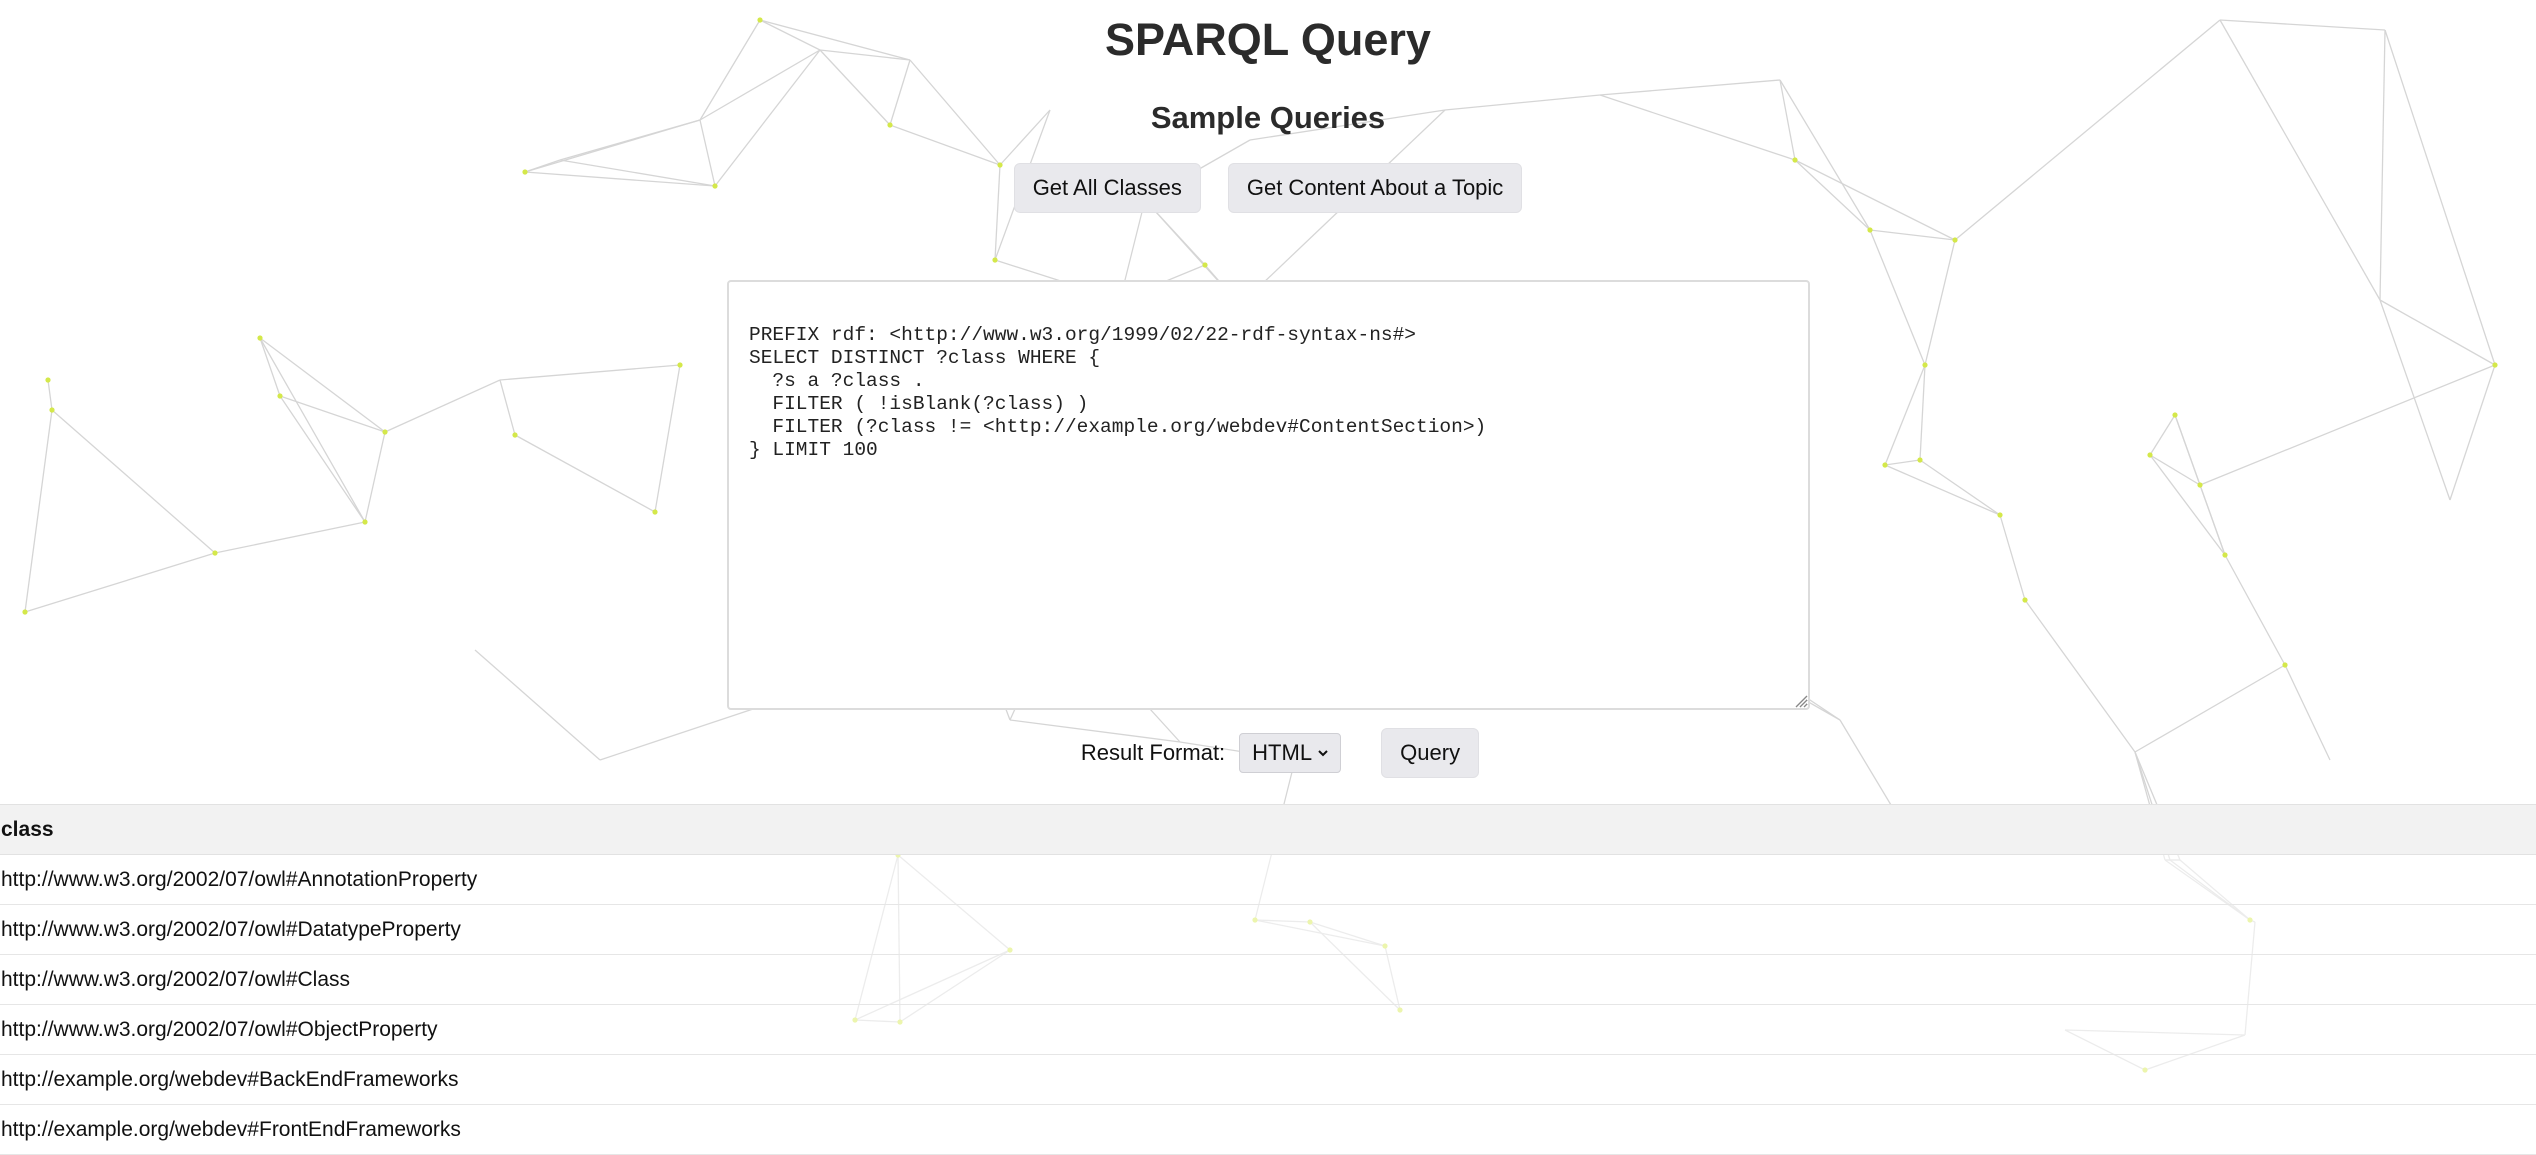 This screenshot has width=2536, height=1155. I want to click on table-cell: http://www.w3.org/2002/07/owl#Class, so click(1268, 979).